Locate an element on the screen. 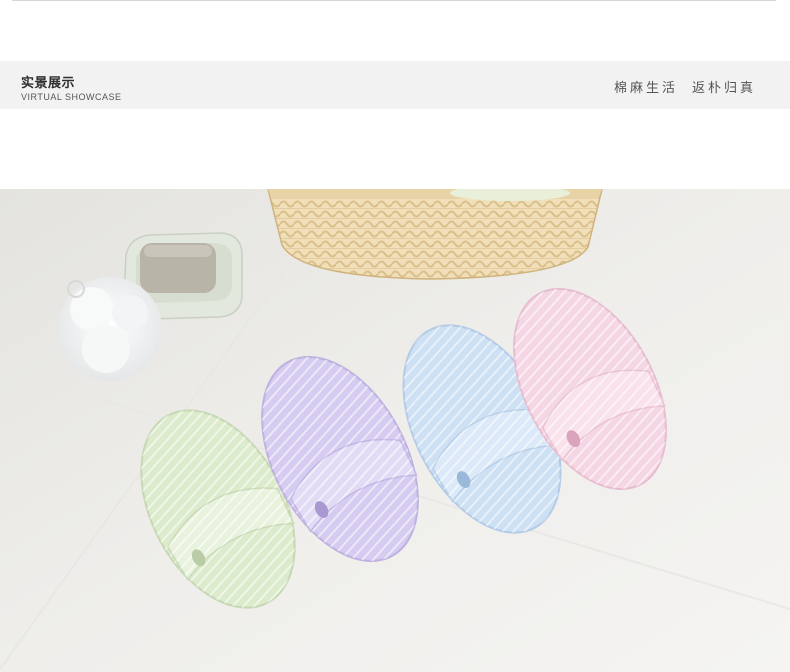 The height and width of the screenshot is (672, 790). section-header-banner: 实景展示 VIRTUAL SHOWCASE 棉麻生活 返朴归真 is located at coordinates (395, 85).